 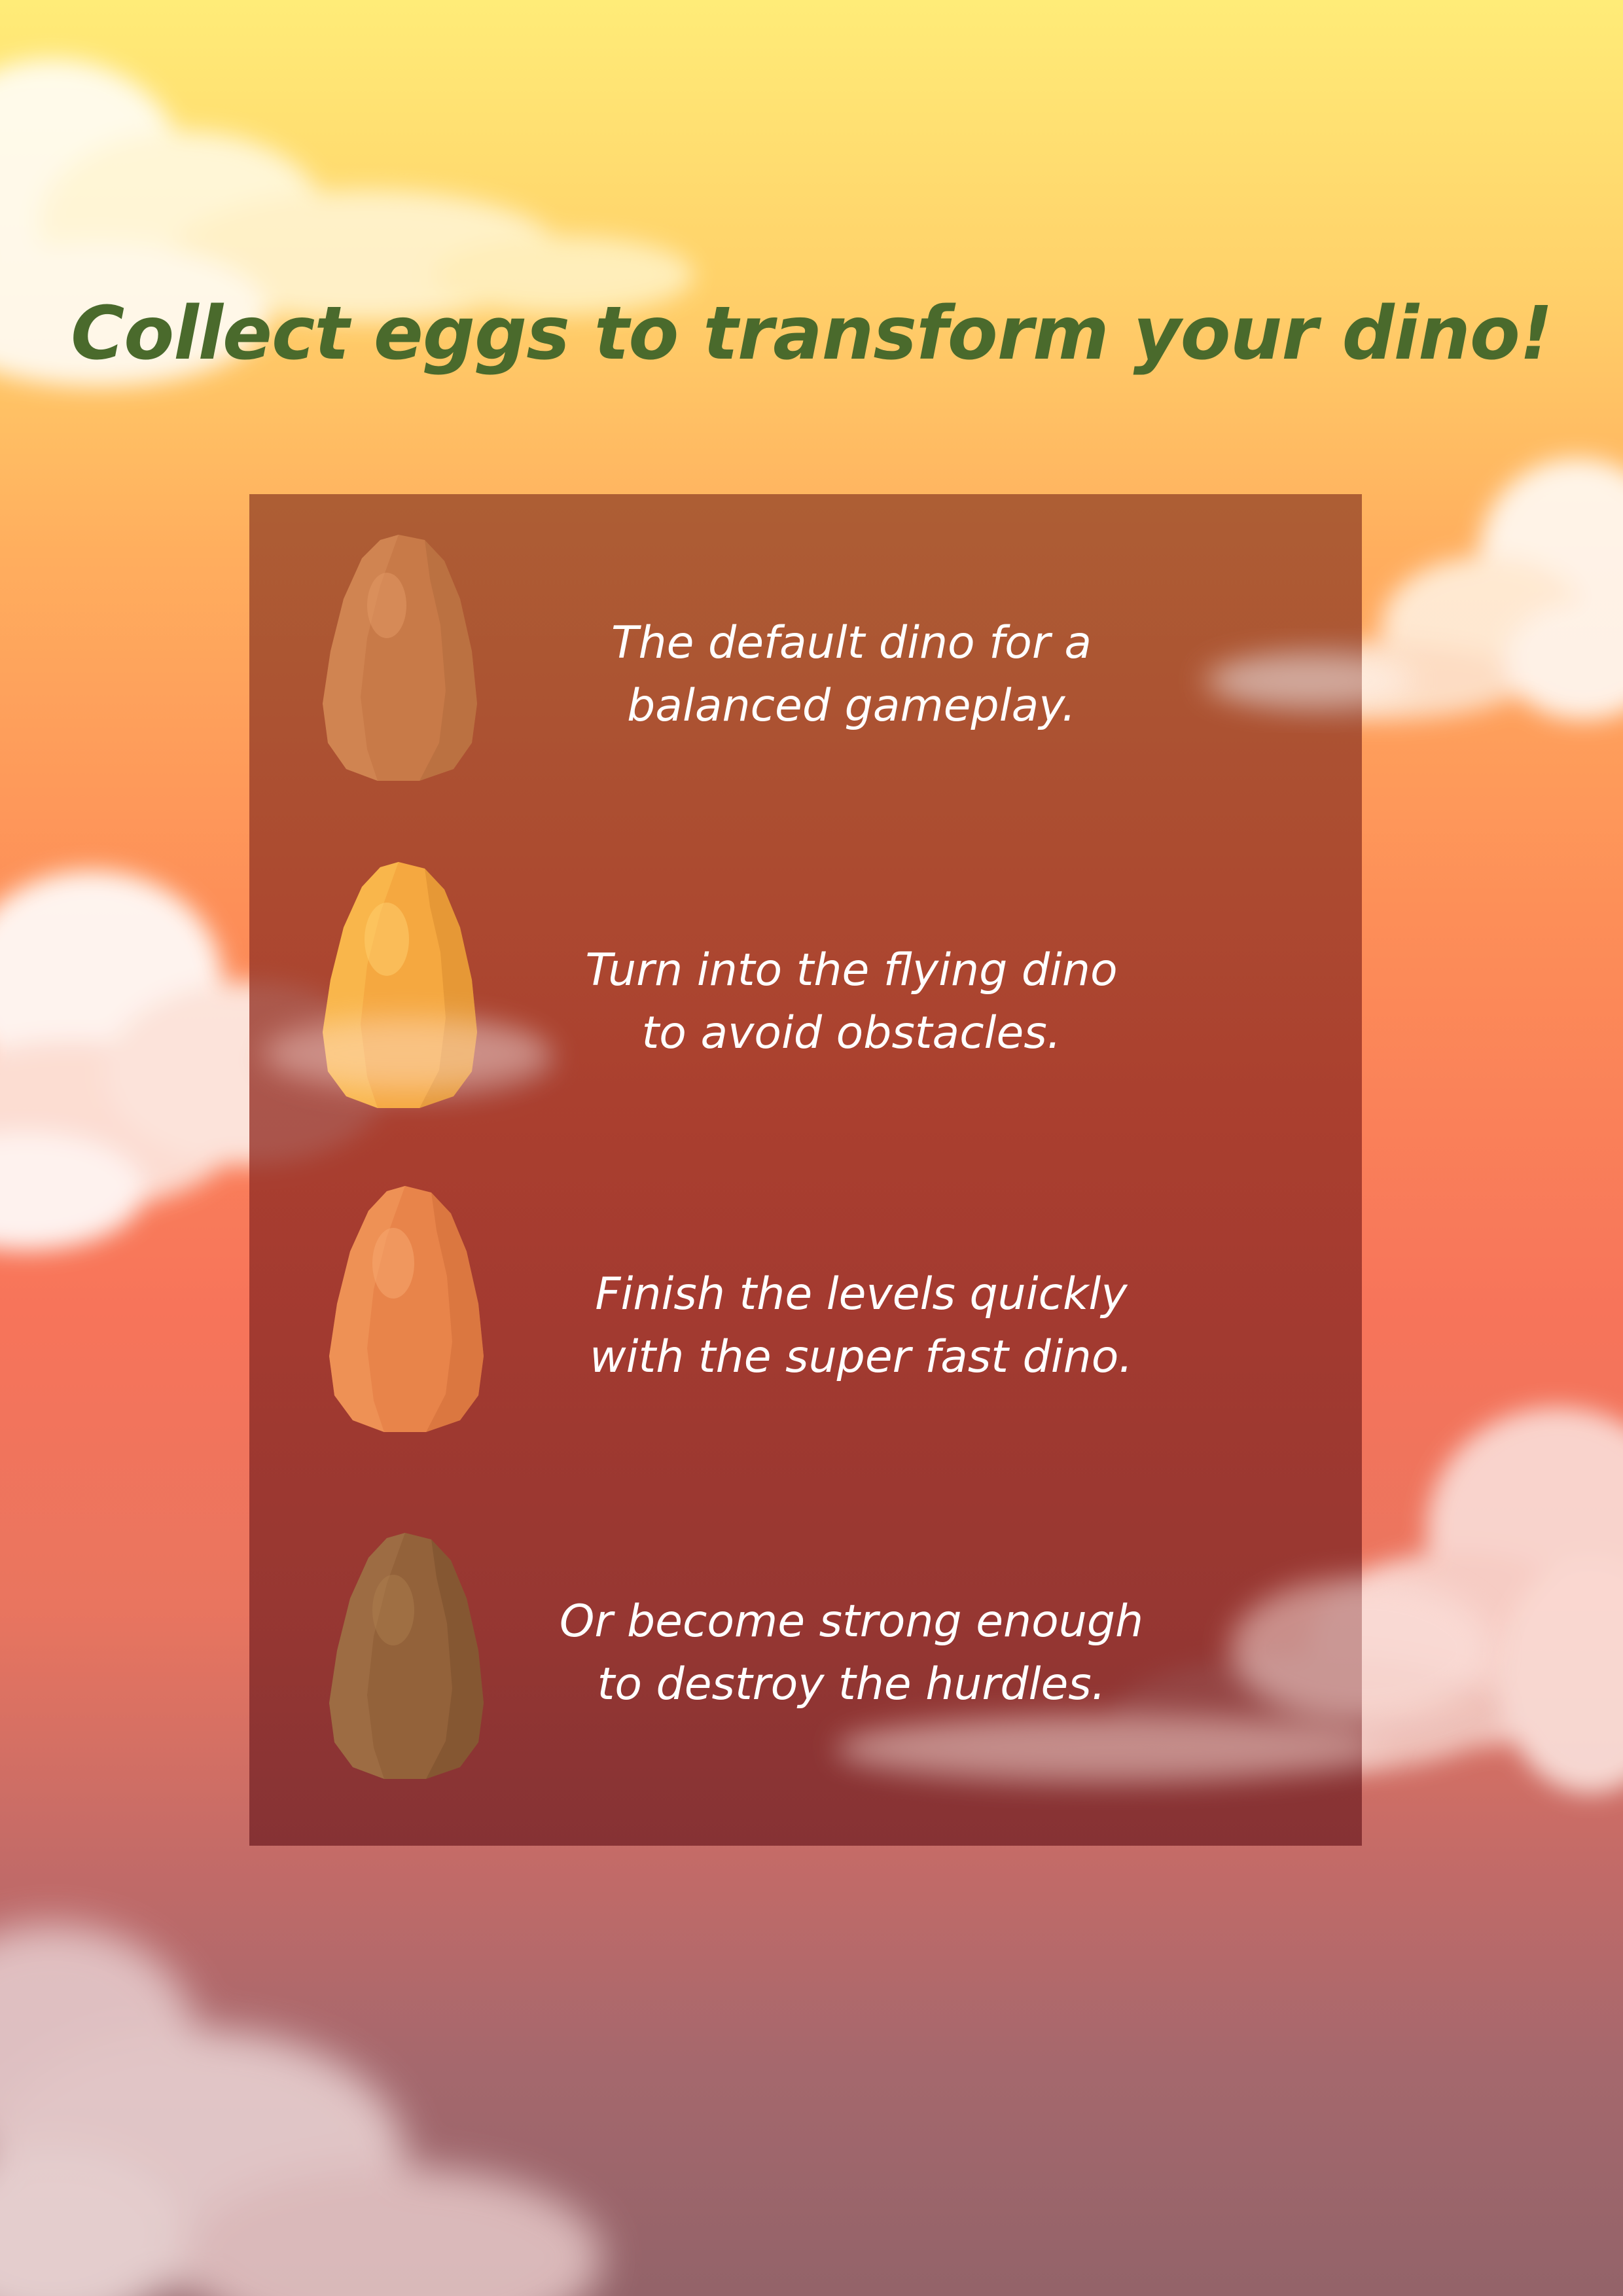 What do you see at coordinates (812, 333) in the screenshot?
I see `page-title: Collect eggs to transform your dino!` at bounding box center [812, 333].